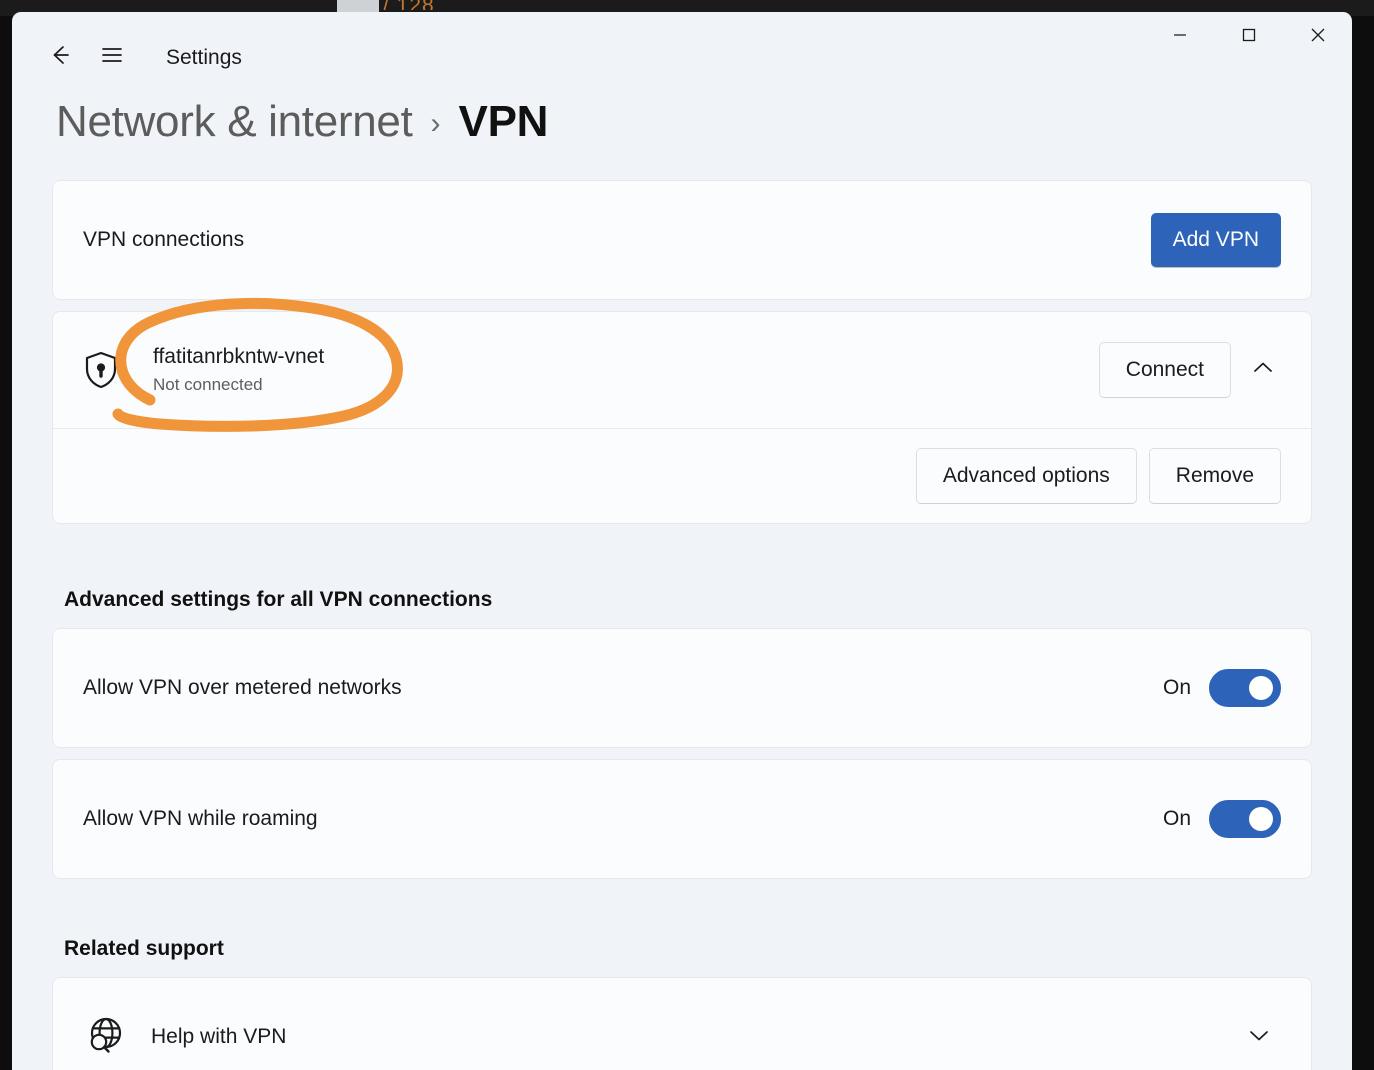 The height and width of the screenshot is (1070, 1374). I want to click on background-text-fragment: / 128, so click(409, 5).